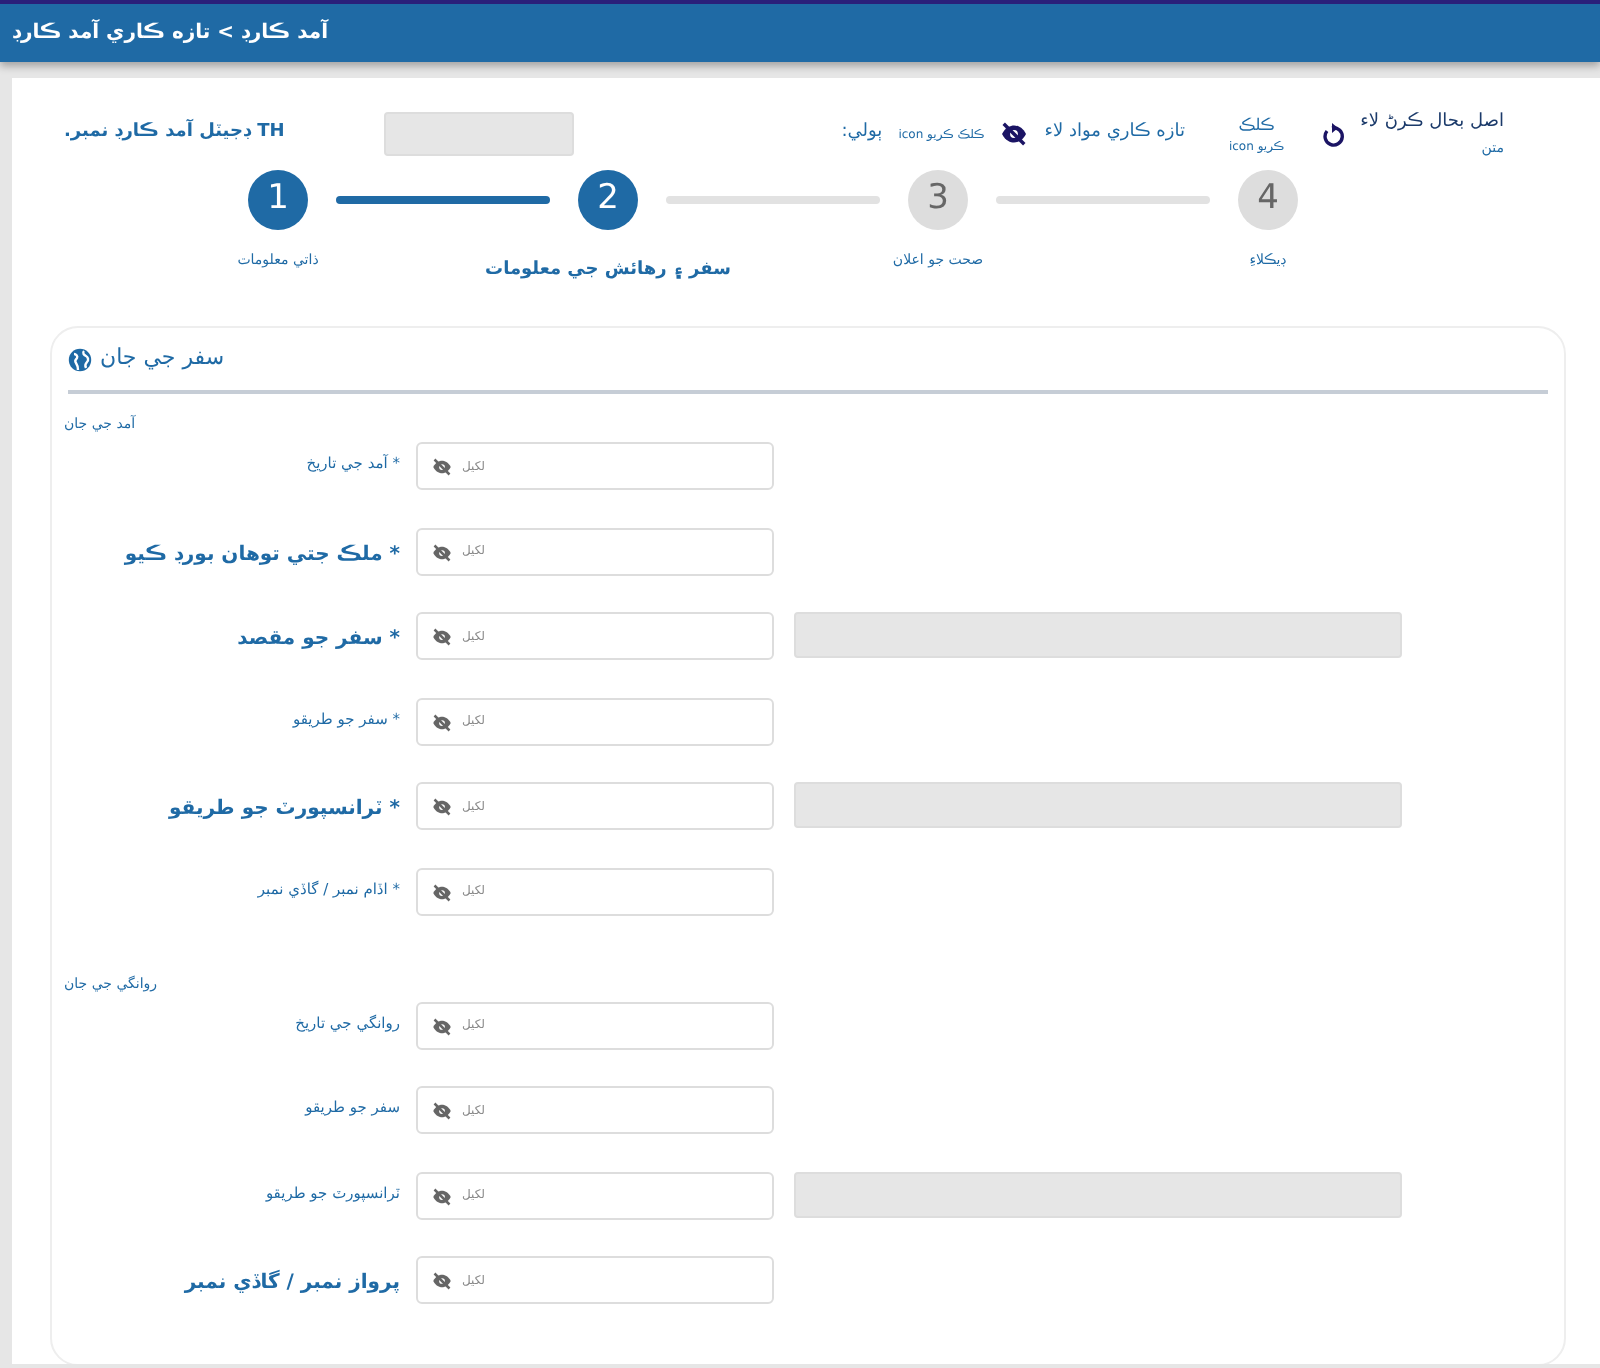  What do you see at coordinates (608, 271) in the screenshot?
I see `step-label: سفر ۽ رهائش جي معلومات` at bounding box center [608, 271].